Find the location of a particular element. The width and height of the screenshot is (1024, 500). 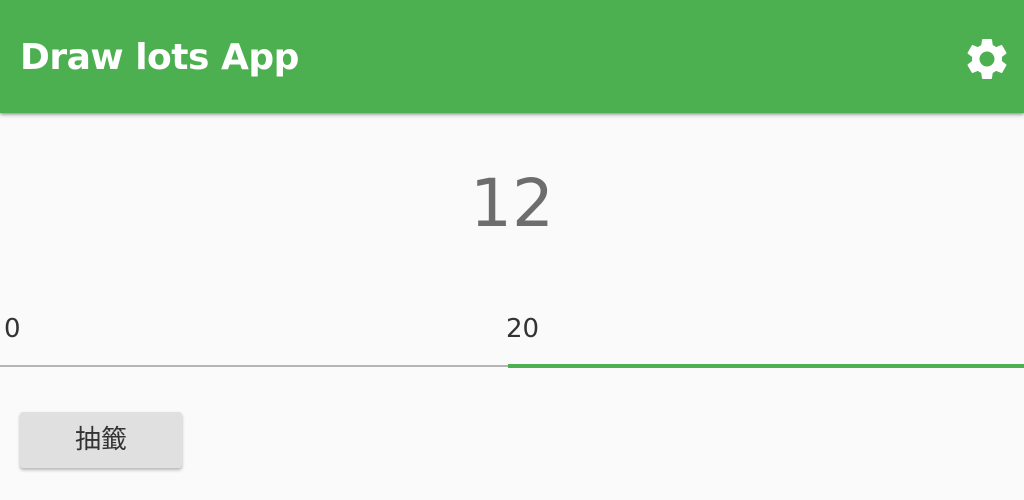

settings-button is located at coordinates (987, 59).